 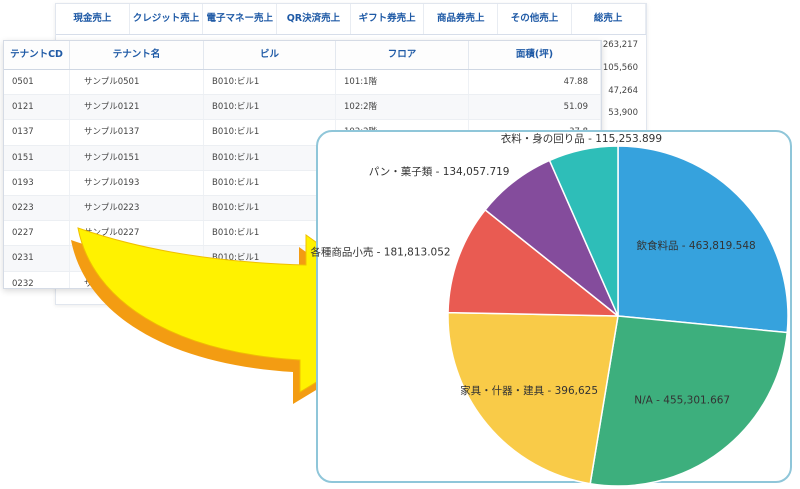 I want to click on pie-slice-label: 各種商品小売 - 181,813.052, so click(x=380, y=252).